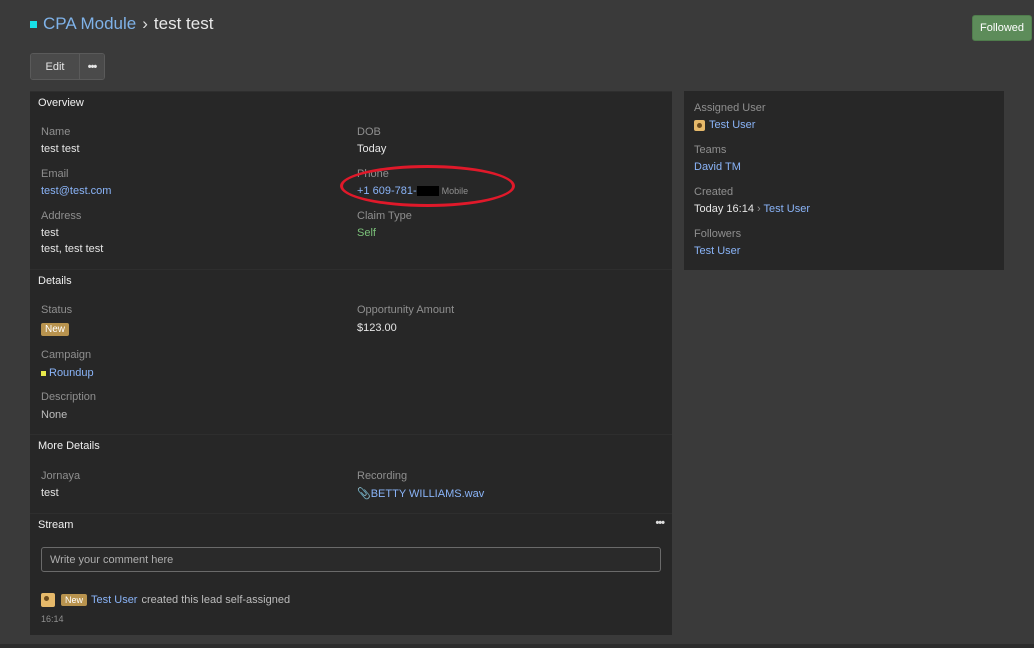 The height and width of the screenshot is (648, 1034). Describe the element at coordinates (54, 415) in the screenshot. I see `description-value: None` at that location.